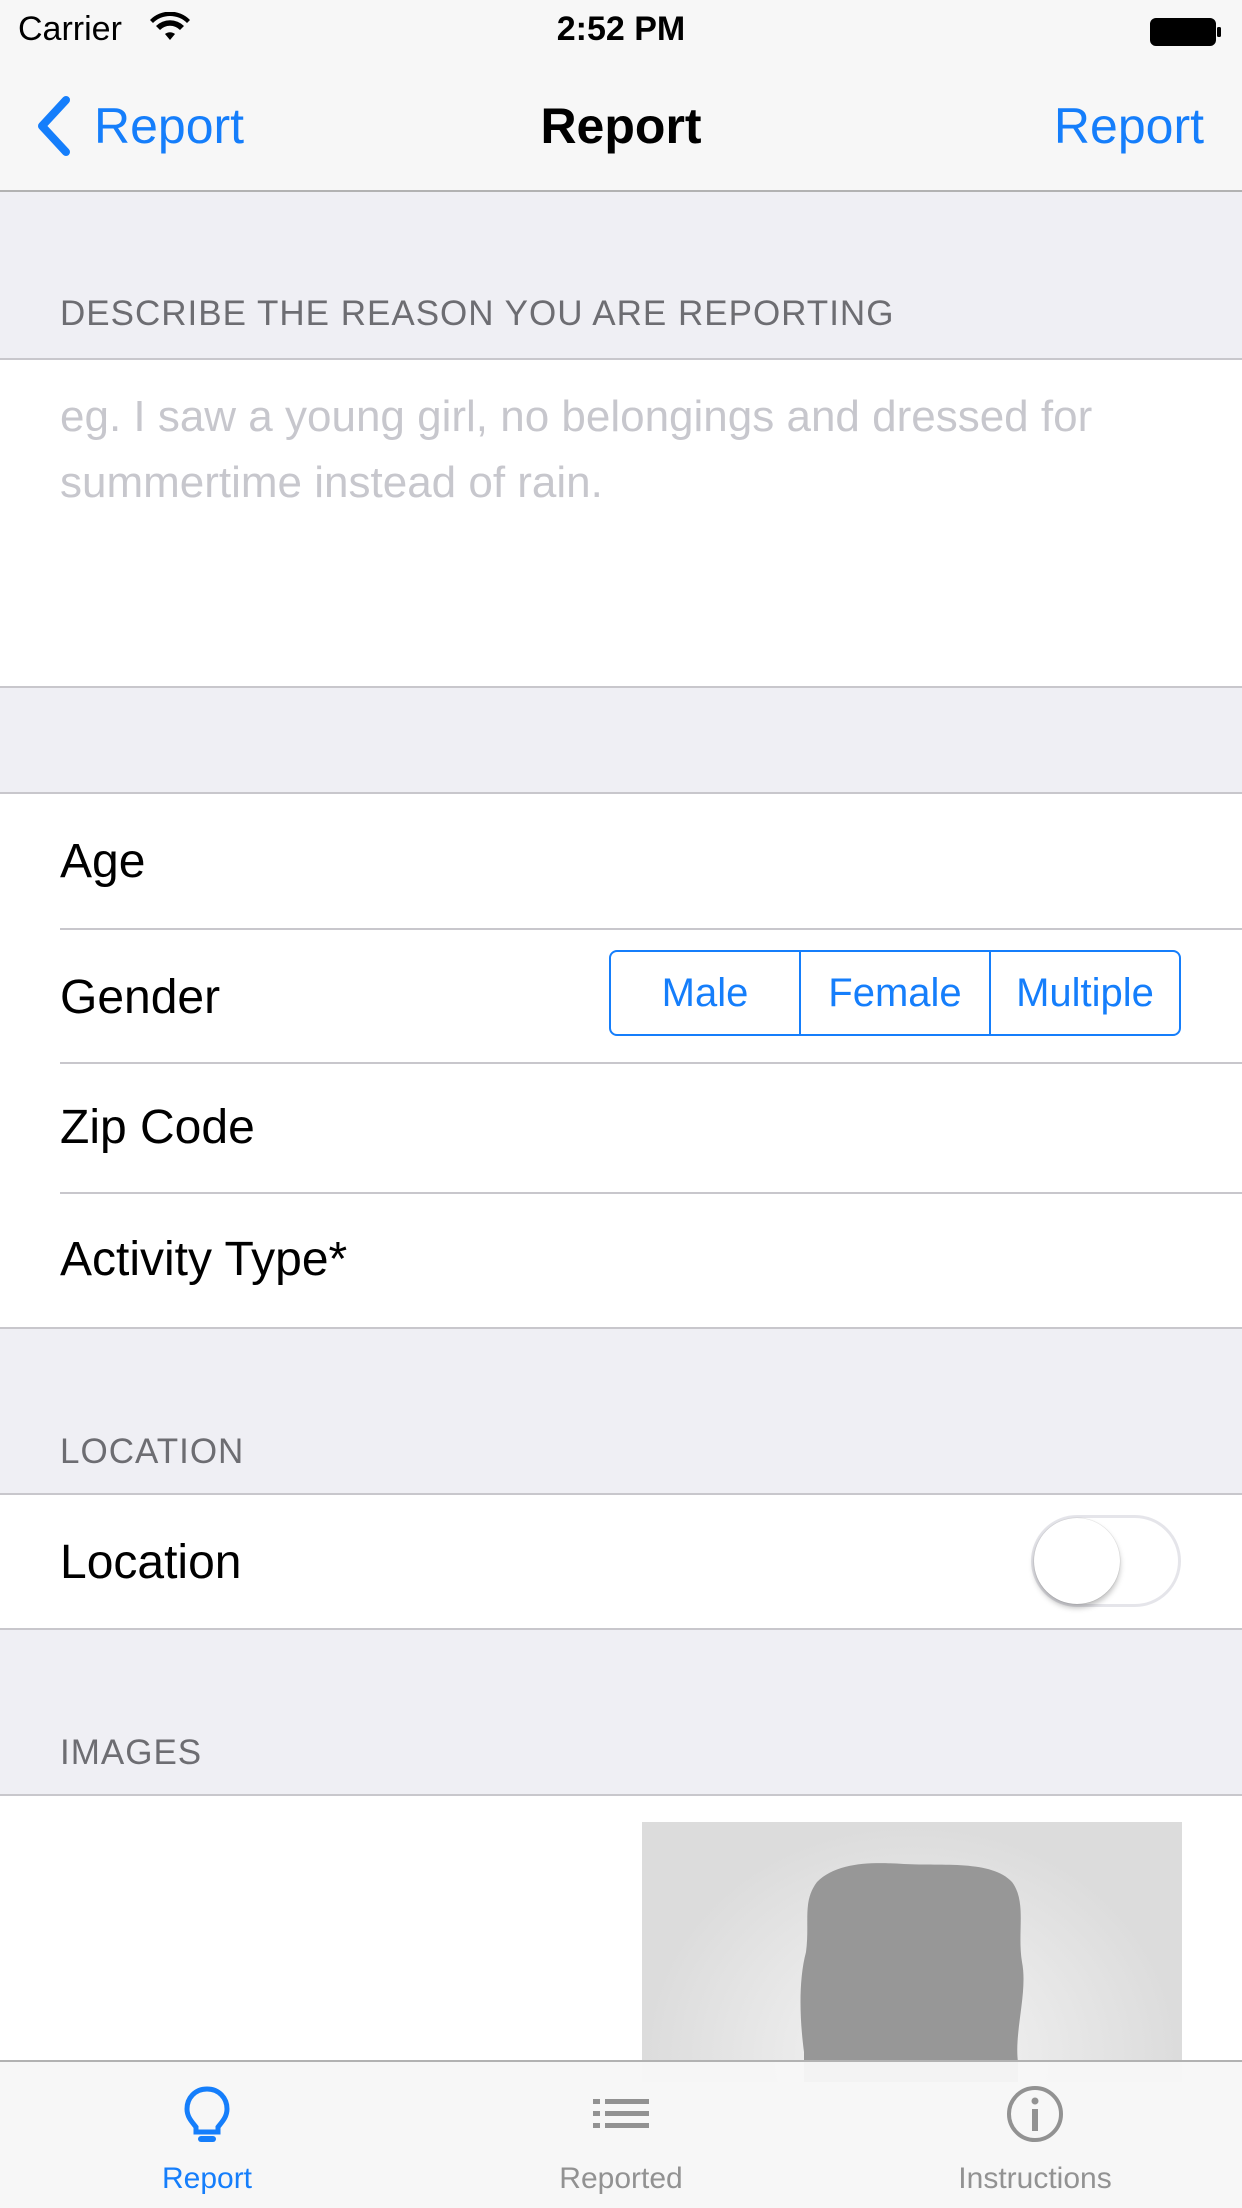  What do you see at coordinates (621, 1944) in the screenshot?
I see `images-group` at bounding box center [621, 1944].